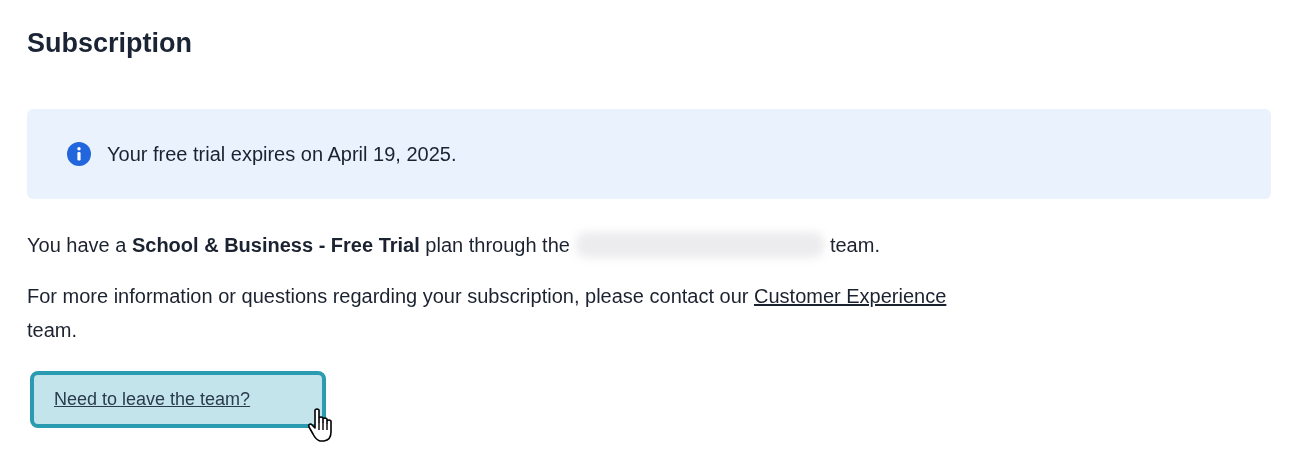 The height and width of the screenshot is (464, 1300). Describe the element at coordinates (298, 245) in the screenshot. I see `plan-text: You have a School & Business - Free Trial plan through the` at that location.